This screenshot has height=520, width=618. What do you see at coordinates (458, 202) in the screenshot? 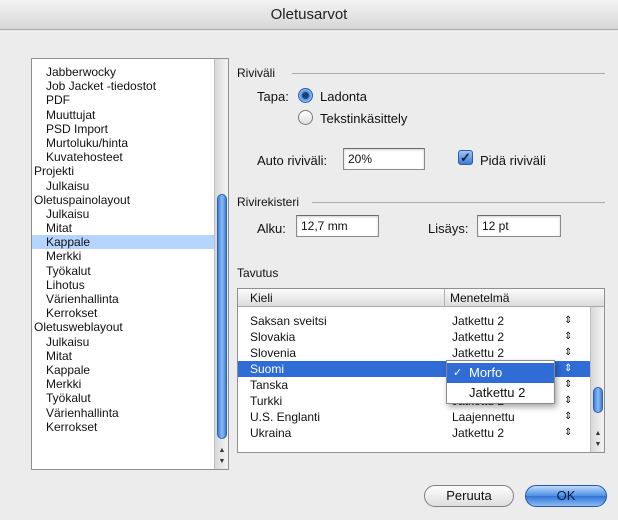
I see `rivirekisteri-divider` at bounding box center [458, 202].